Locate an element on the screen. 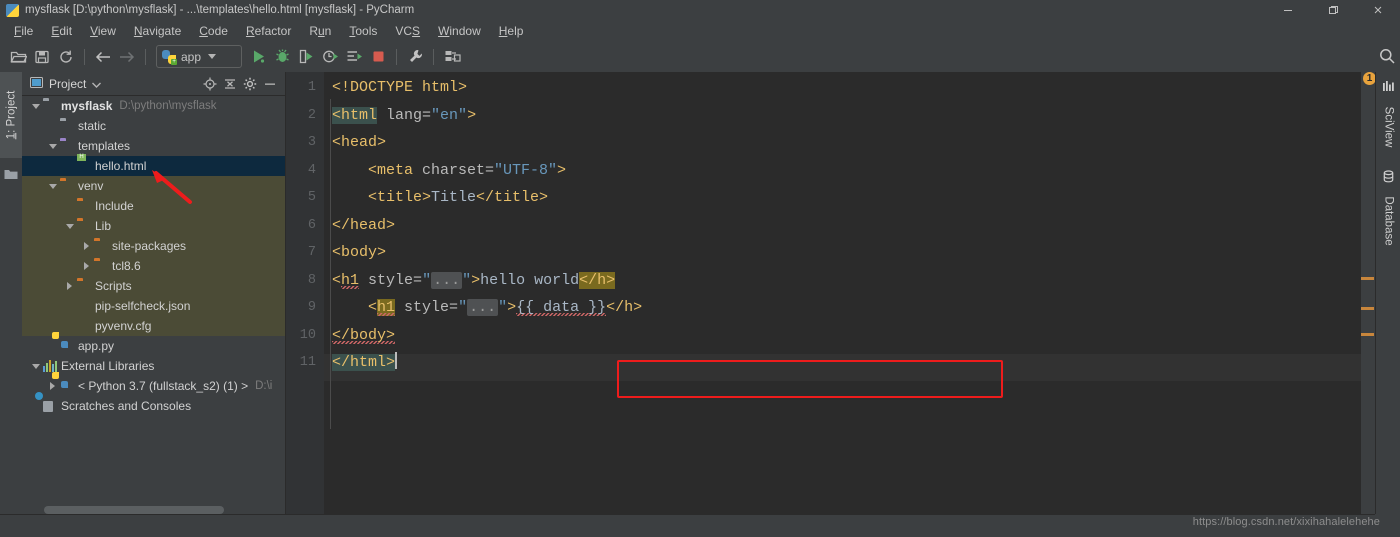 The image size is (1400, 537). open-folder-icon is located at coordinates (18, 57).